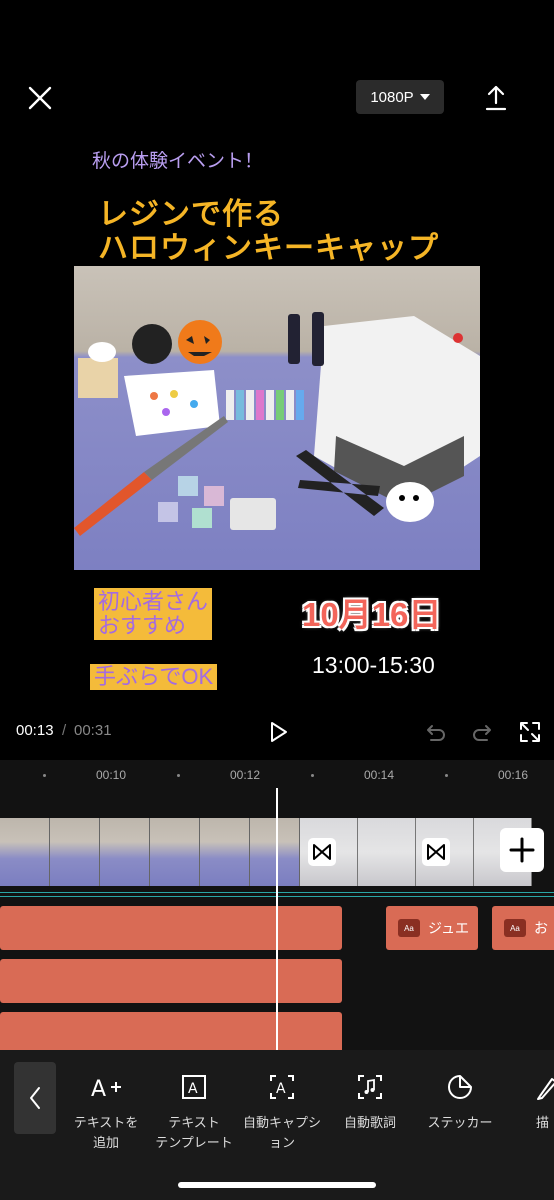 This screenshot has width=554, height=1200. I want to click on tool-label-line: ョン, so click(281, 1142).